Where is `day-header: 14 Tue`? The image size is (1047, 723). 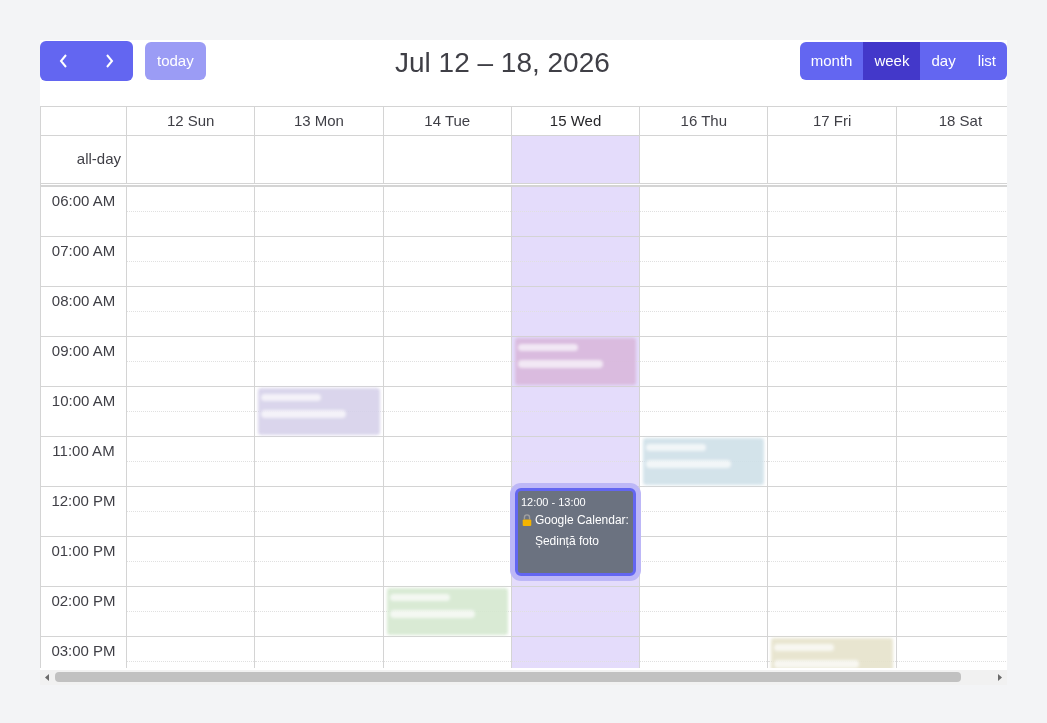
day-header: 14 Tue is located at coordinates (447, 120).